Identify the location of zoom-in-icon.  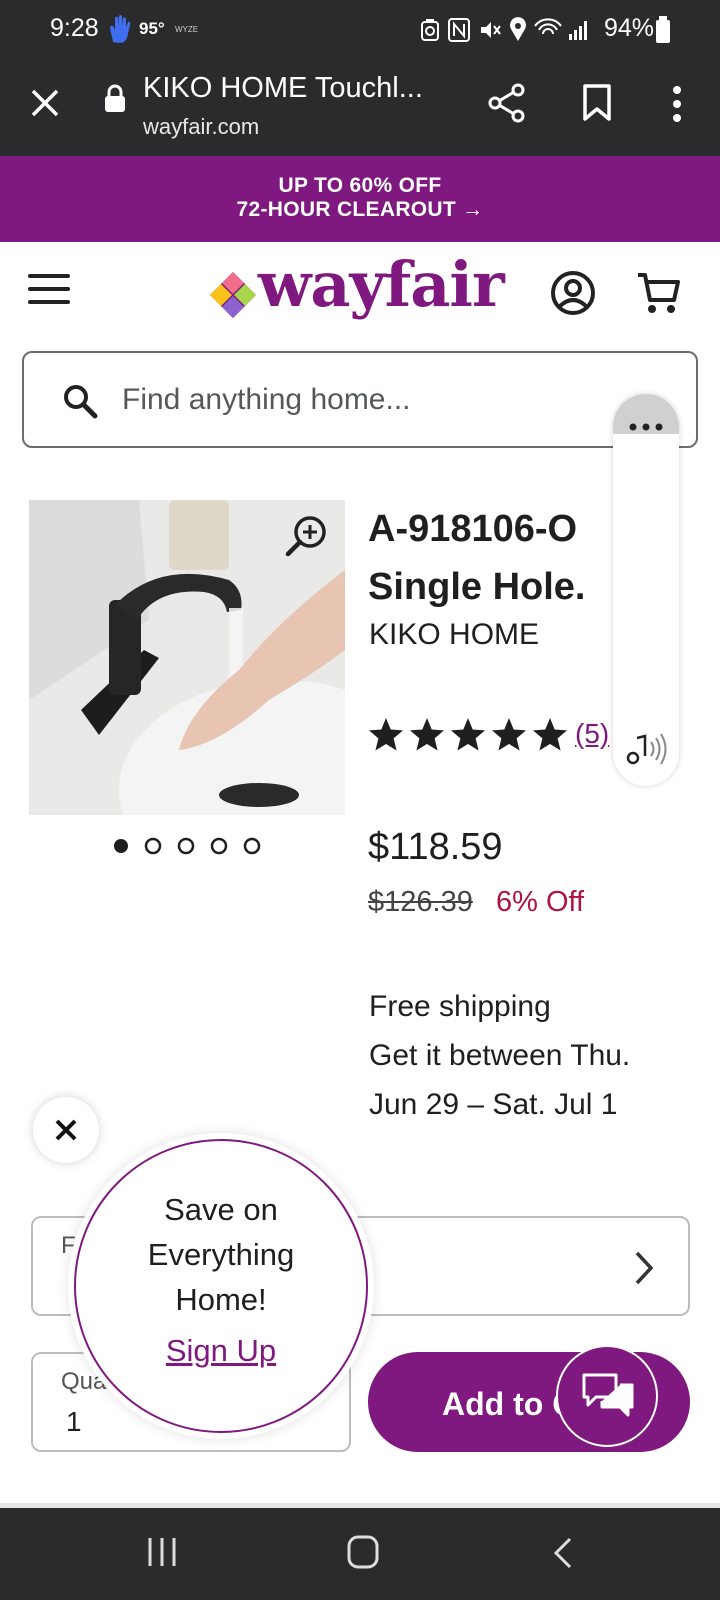
(307, 536).